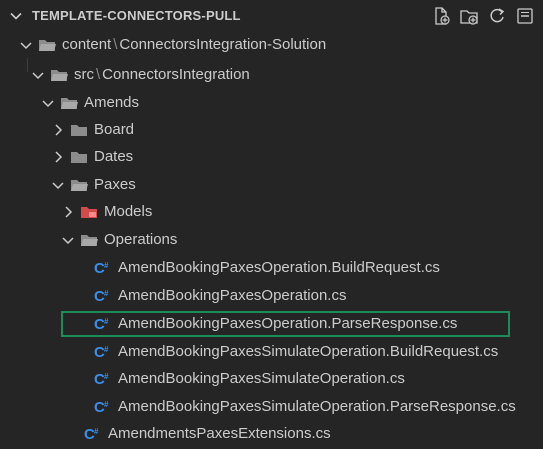  Describe the element at coordinates (232, 295) in the screenshot. I see `tree-item-label: AmendBookingPaxesOperation.cs` at that location.